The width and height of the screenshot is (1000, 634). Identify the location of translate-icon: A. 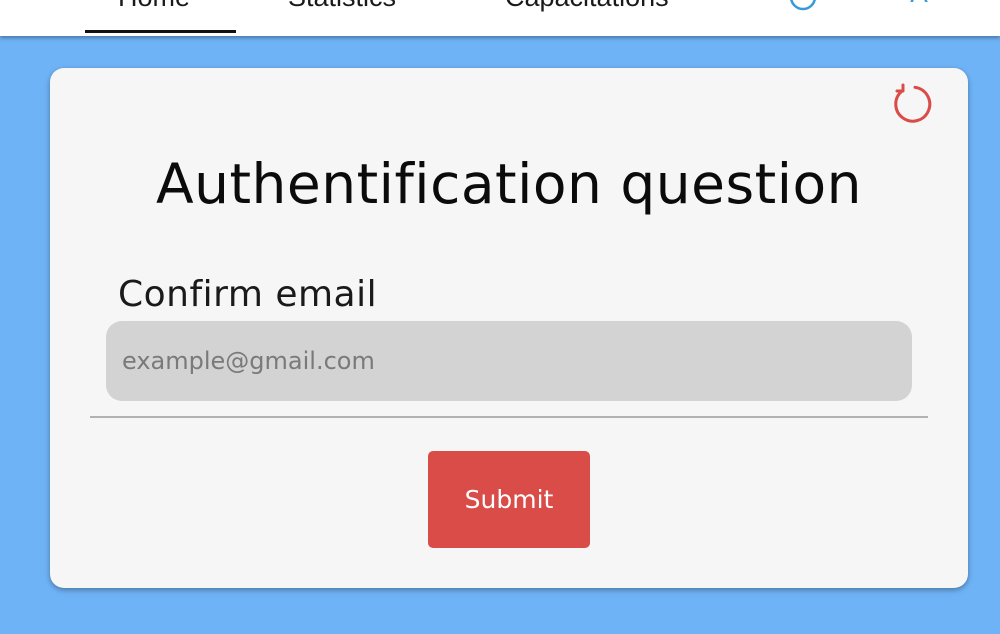
(919, 3).